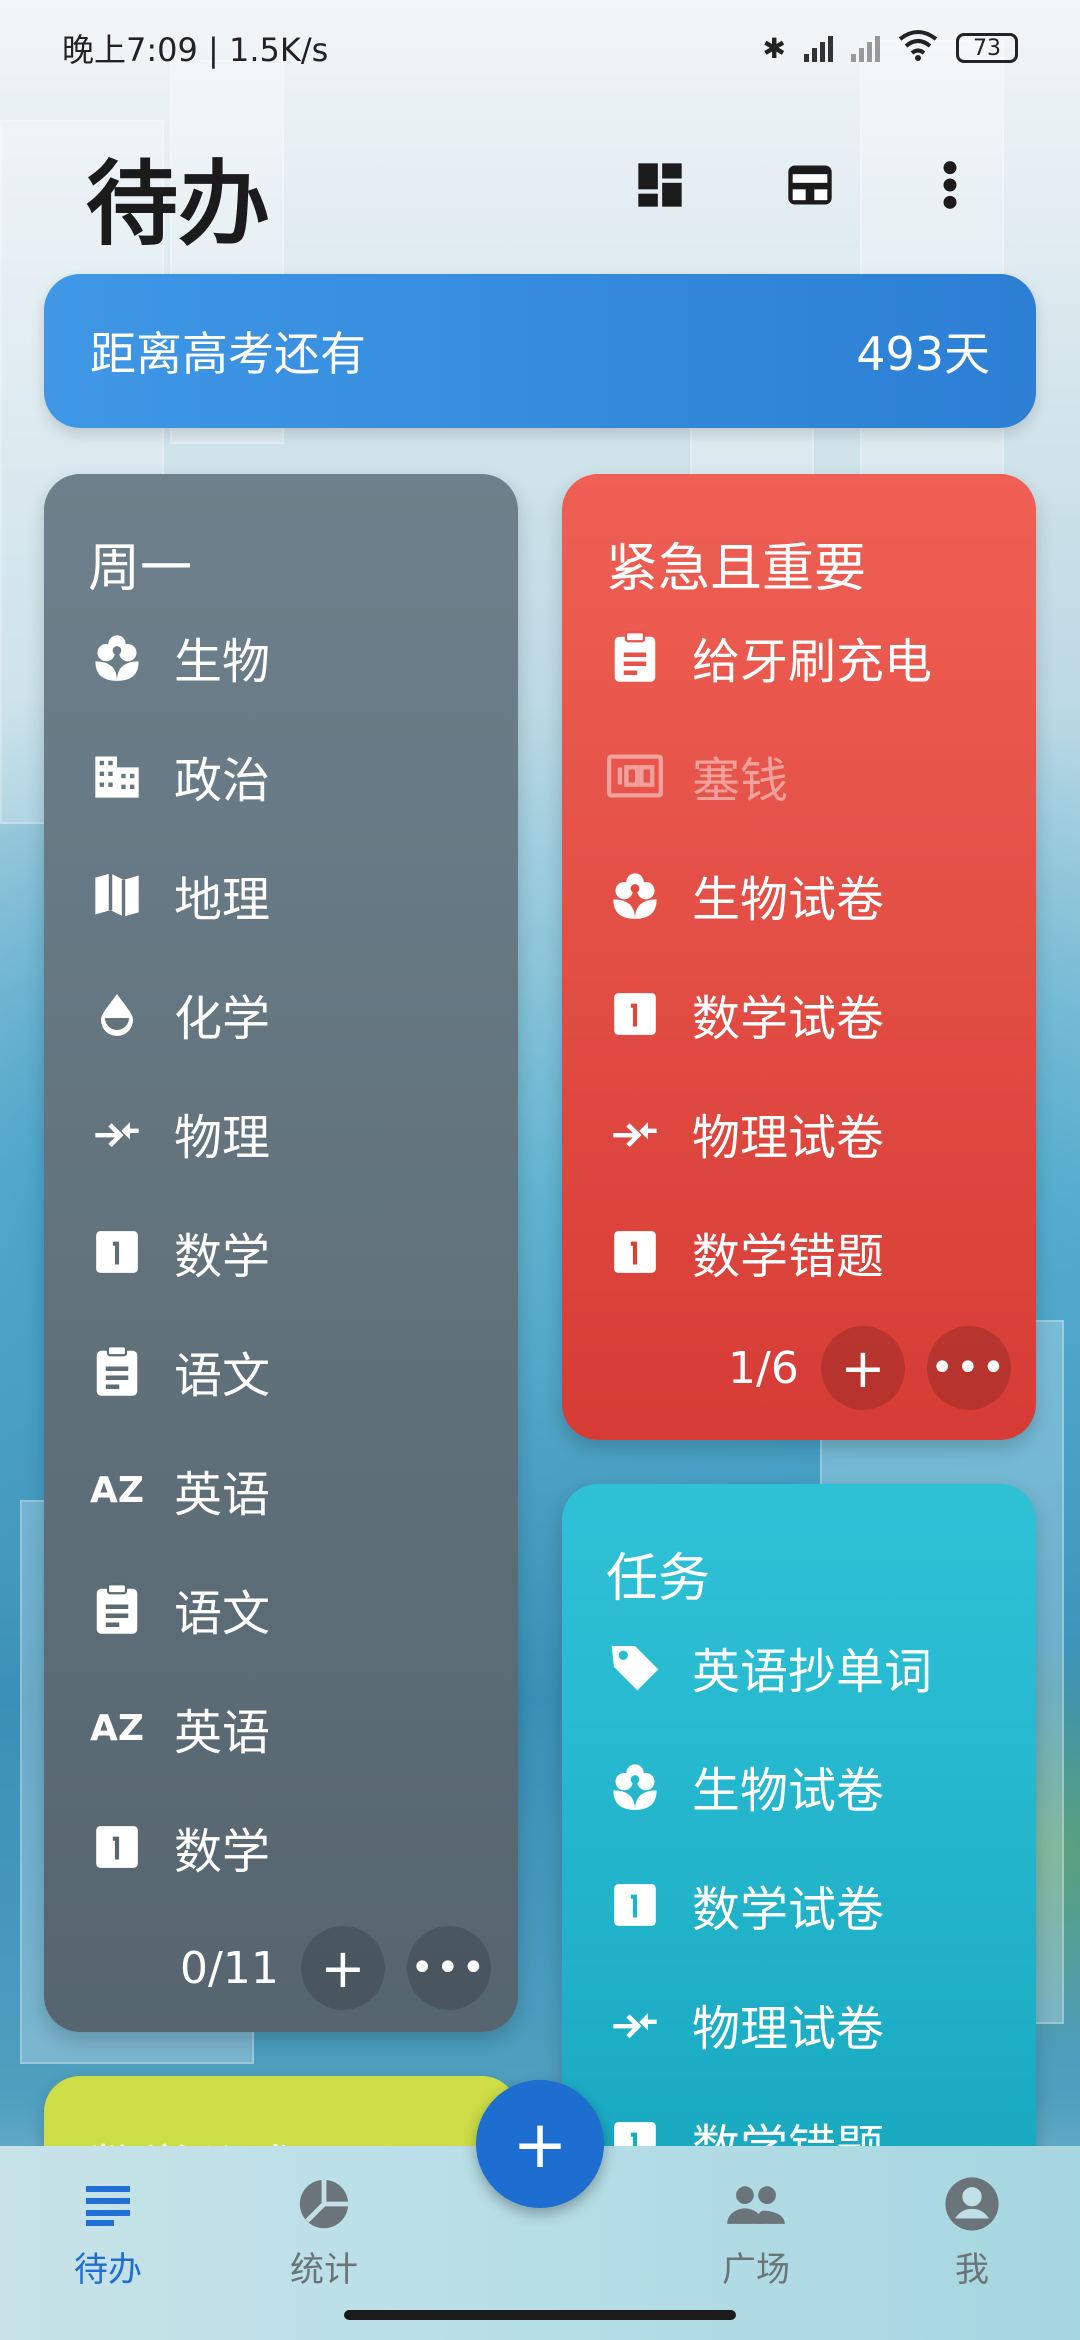 This screenshot has width=1080, height=2340. Describe the element at coordinates (540, 48) in the screenshot. I see `status-bar: 晚上7:09 | 1.5K/s ✱ 73` at that location.